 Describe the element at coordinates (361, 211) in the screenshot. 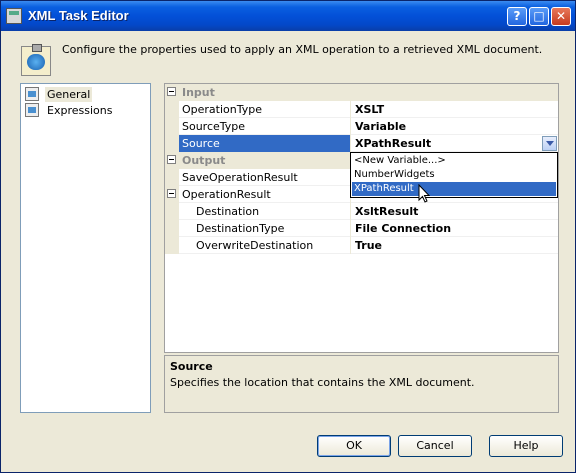

I see `property-row-destination: Destination XsltResult` at that location.